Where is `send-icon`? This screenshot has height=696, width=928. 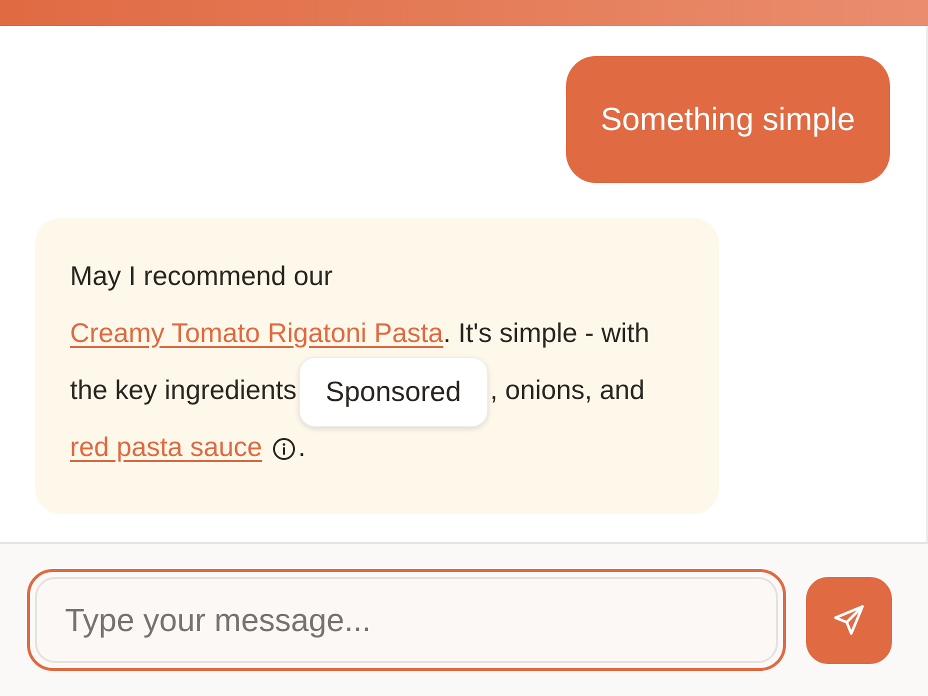 send-icon is located at coordinates (849, 620).